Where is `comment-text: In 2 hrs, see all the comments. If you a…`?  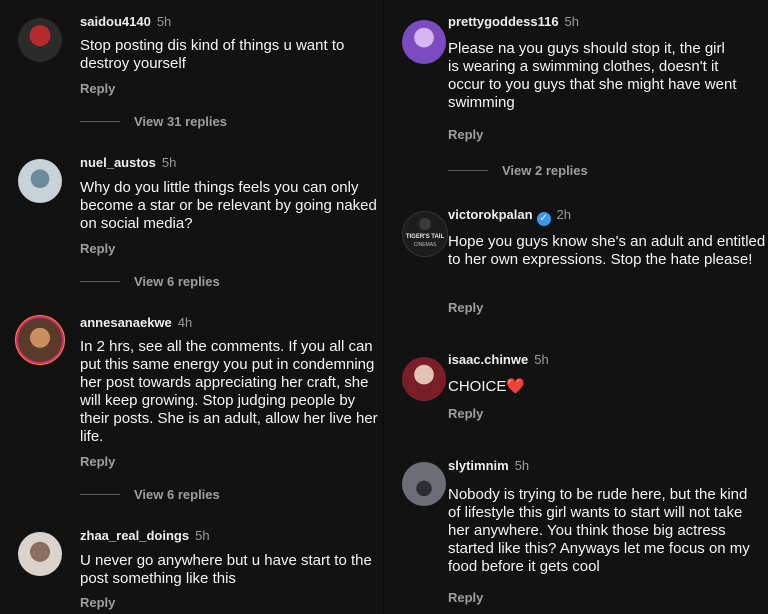
comment-text: In 2 hrs, see all the comments. If you a… is located at coordinates (229, 391).